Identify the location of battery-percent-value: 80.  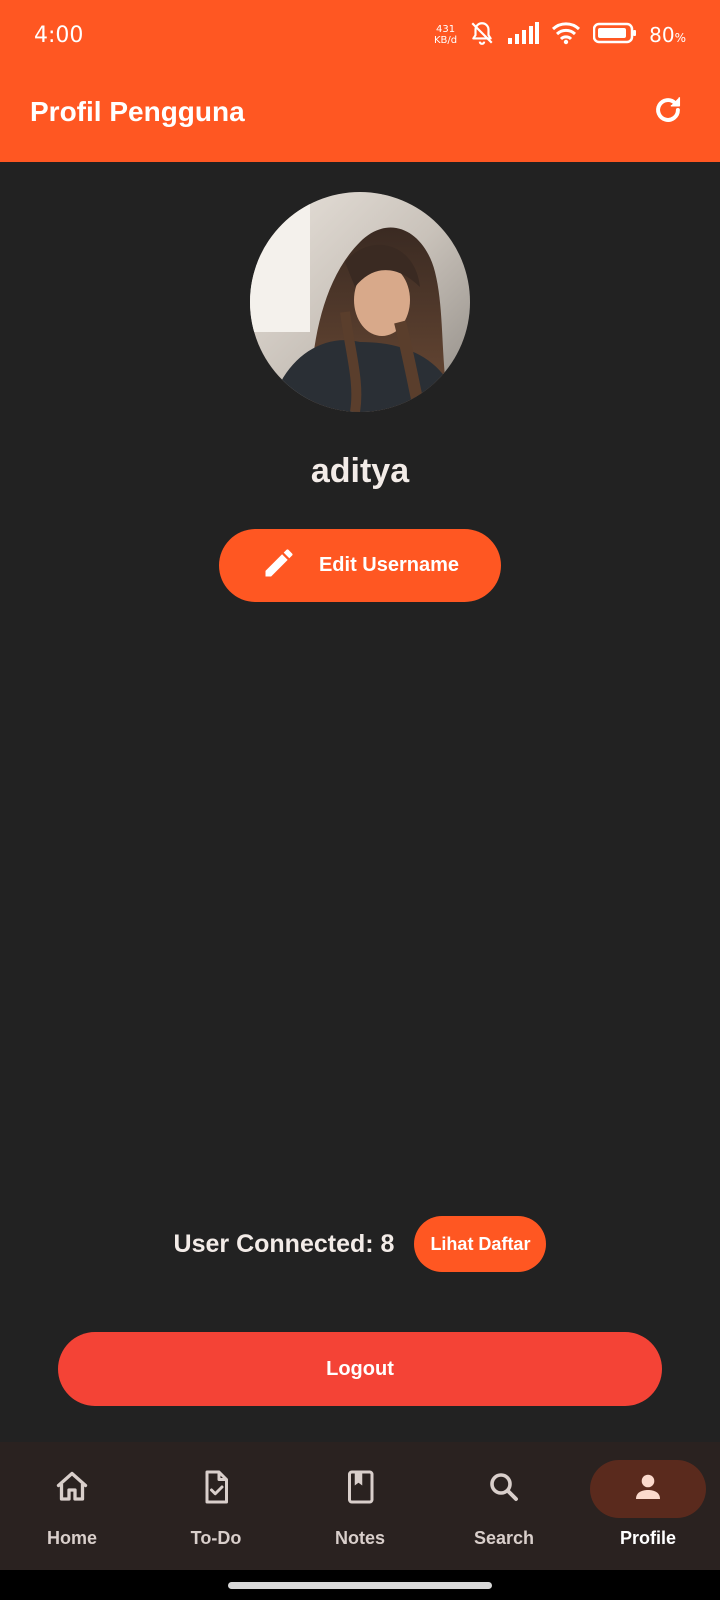
(662, 35).